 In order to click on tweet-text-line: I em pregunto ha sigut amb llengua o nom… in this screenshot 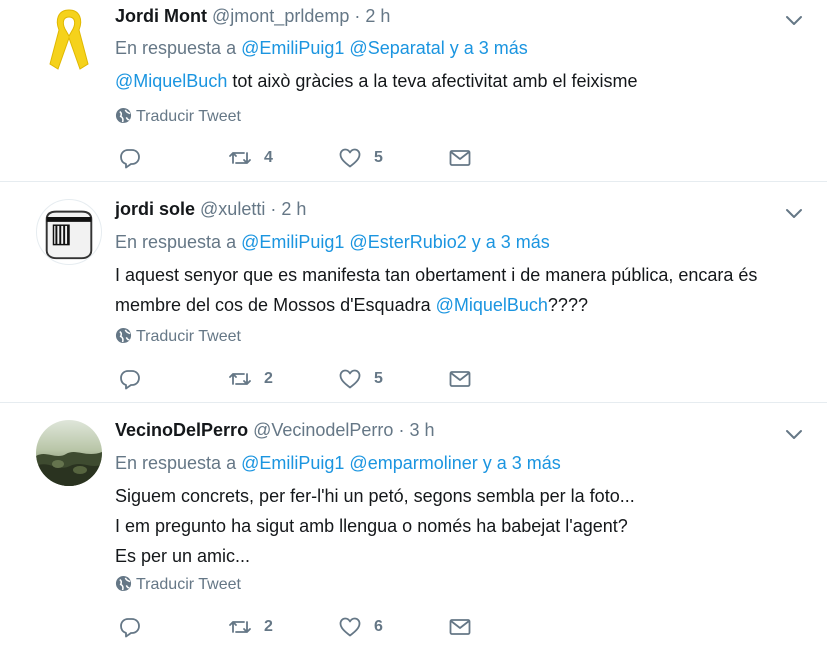, I will do `click(371, 526)`.